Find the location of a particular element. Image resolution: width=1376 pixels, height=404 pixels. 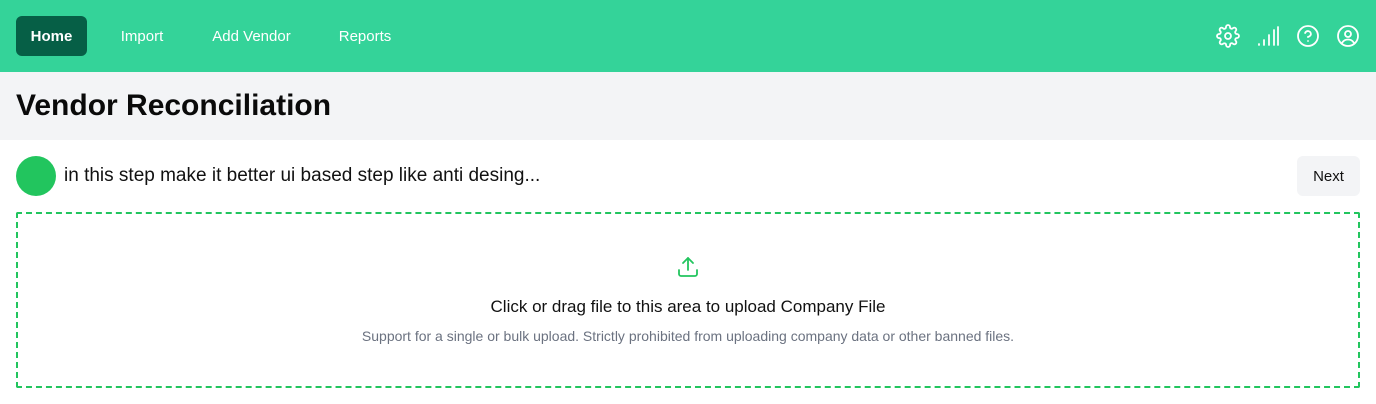

nav-home: Home is located at coordinates (51, 36).